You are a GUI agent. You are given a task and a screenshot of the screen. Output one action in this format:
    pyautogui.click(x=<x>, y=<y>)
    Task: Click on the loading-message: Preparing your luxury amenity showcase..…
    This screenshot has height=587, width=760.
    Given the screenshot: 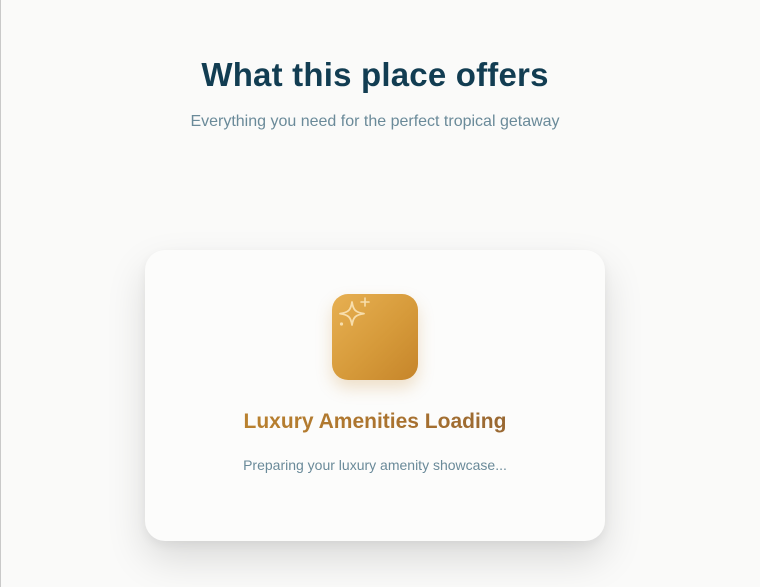 What is the action you would take?
    pyautogui.click(x=375, y=465)
    